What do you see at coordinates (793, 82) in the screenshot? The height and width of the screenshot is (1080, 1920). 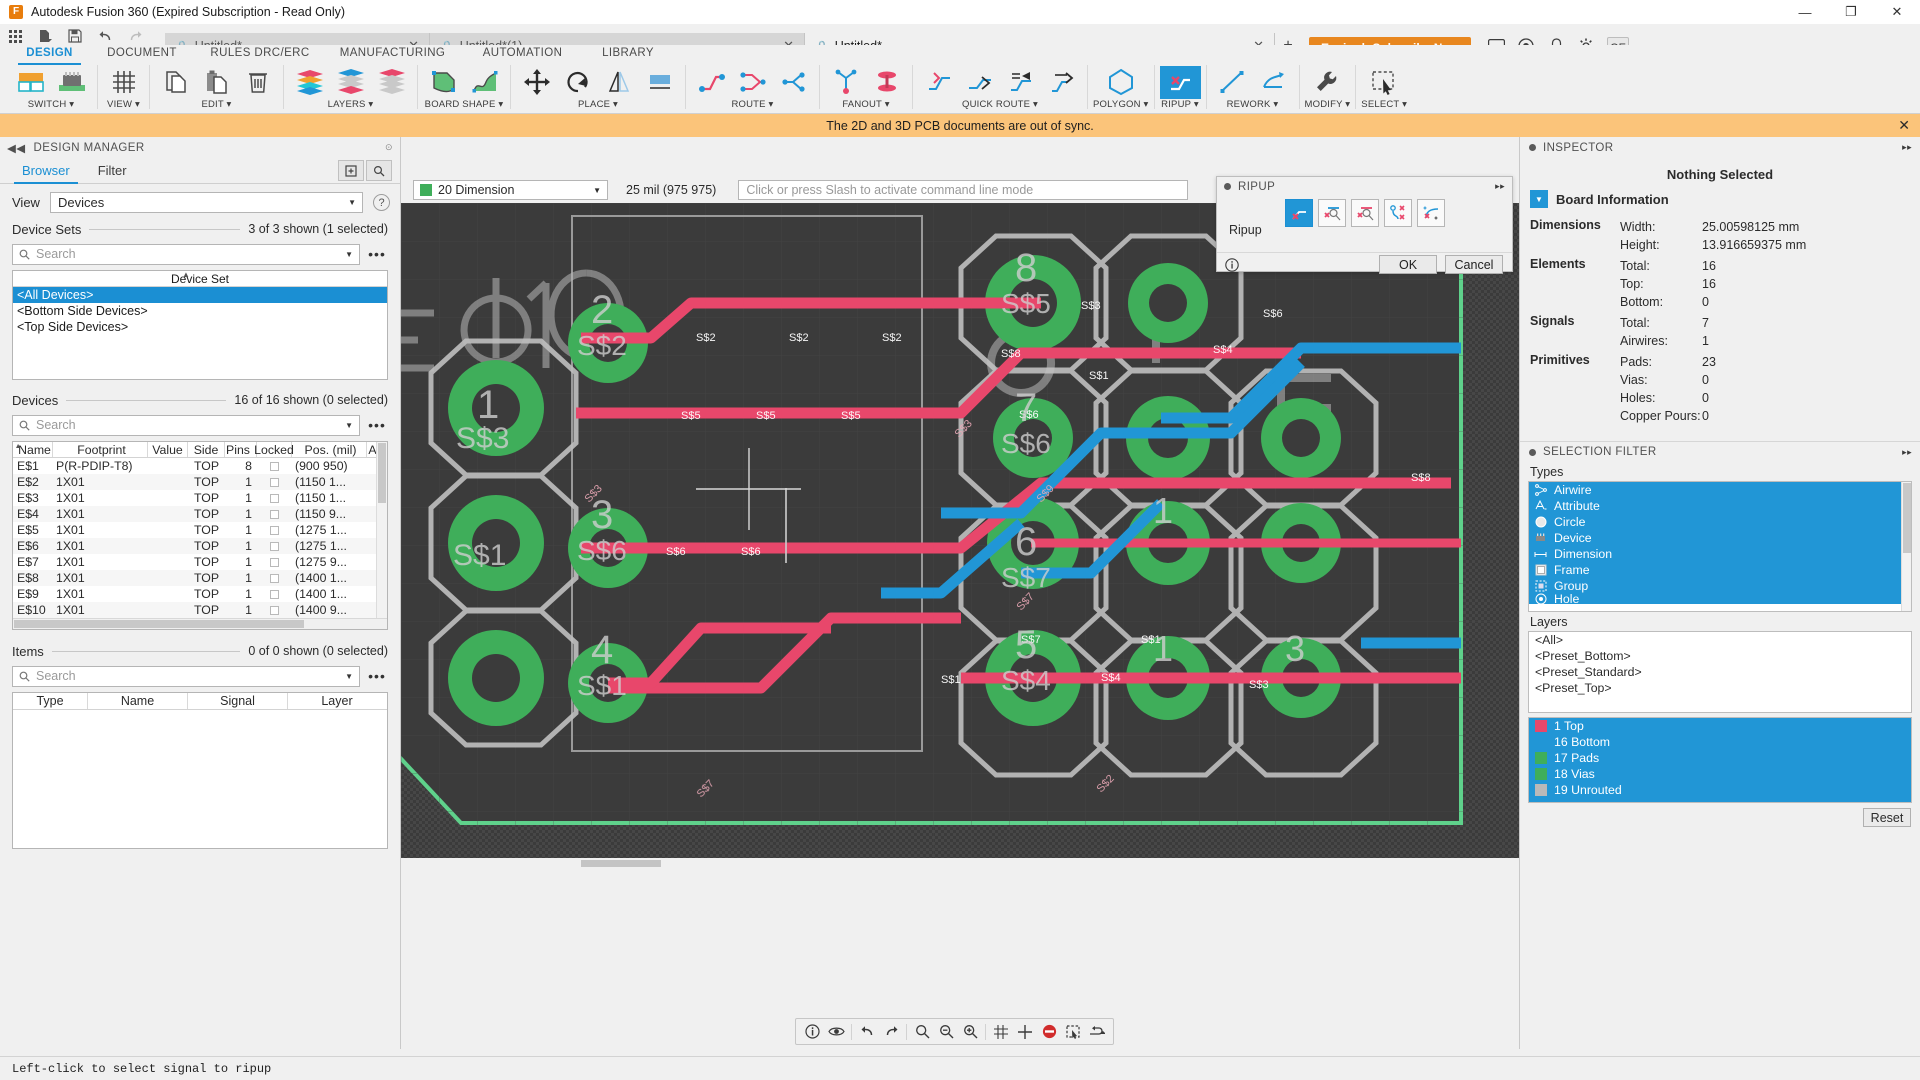 I see `route-net-icon` at bounding box center [793, 82].